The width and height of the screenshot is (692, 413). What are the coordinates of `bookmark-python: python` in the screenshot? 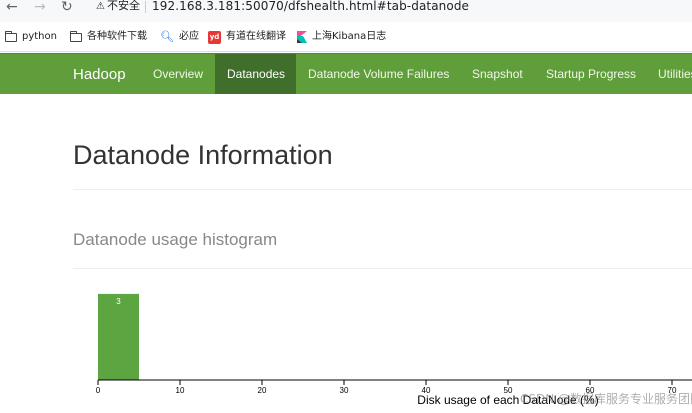 It's located at (30, 37).